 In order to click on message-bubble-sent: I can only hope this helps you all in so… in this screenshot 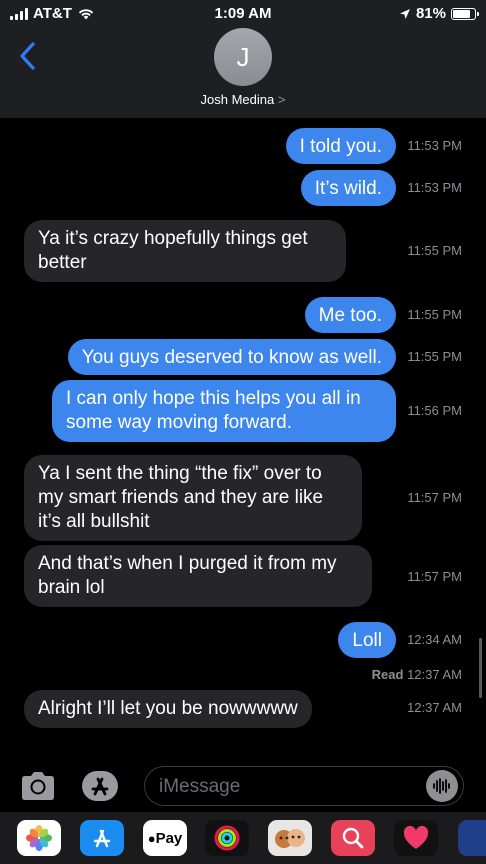, I will do `click(224, 411)`.